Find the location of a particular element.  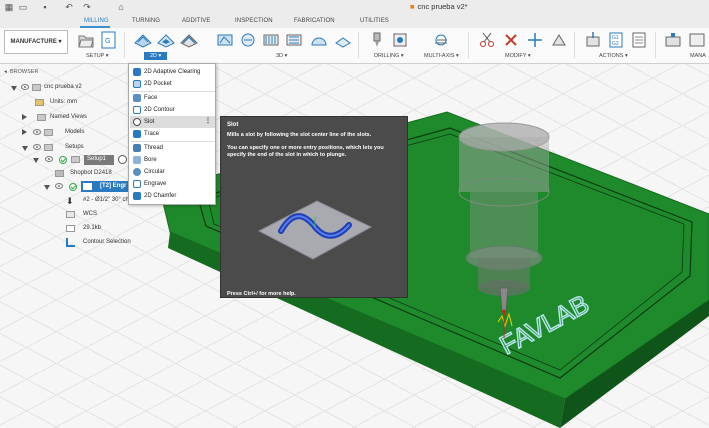

tab-inspection: INSPECTION is located at coordinates (254, 21).